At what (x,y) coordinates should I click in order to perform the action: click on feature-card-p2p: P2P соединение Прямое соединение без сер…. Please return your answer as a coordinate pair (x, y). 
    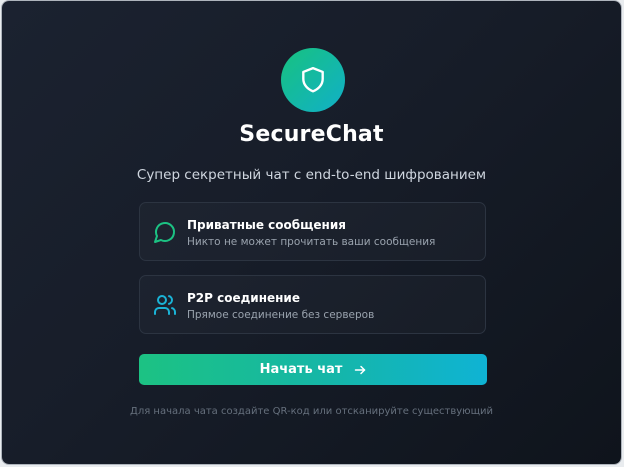
    Looking at the image, I should click on (312, 304).